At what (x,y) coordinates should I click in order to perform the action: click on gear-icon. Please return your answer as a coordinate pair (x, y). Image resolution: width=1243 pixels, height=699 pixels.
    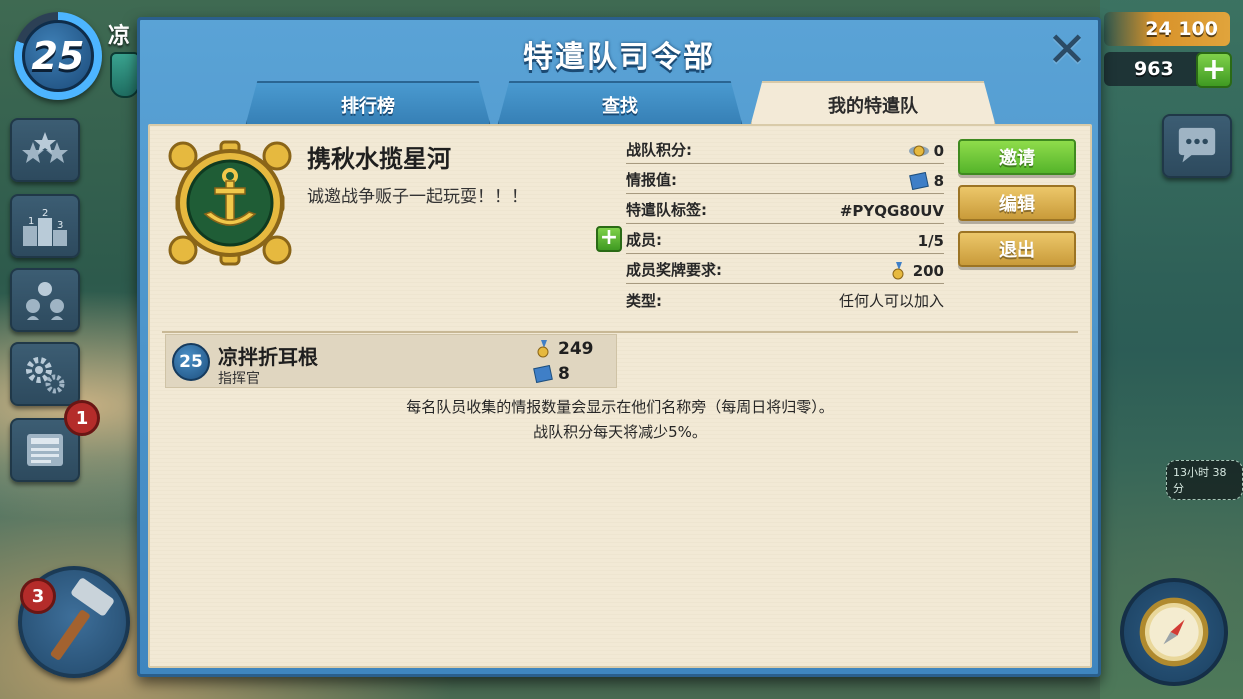
    Looking at the image, I should click on (45, 375).